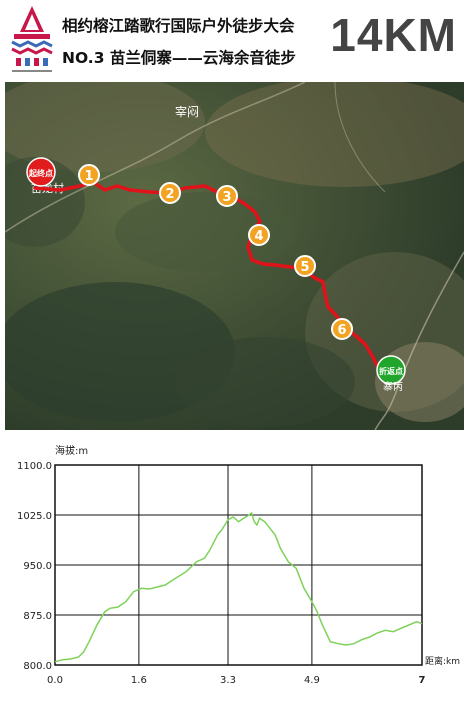  I want to click on svg-text: 2, so click(169, 194).